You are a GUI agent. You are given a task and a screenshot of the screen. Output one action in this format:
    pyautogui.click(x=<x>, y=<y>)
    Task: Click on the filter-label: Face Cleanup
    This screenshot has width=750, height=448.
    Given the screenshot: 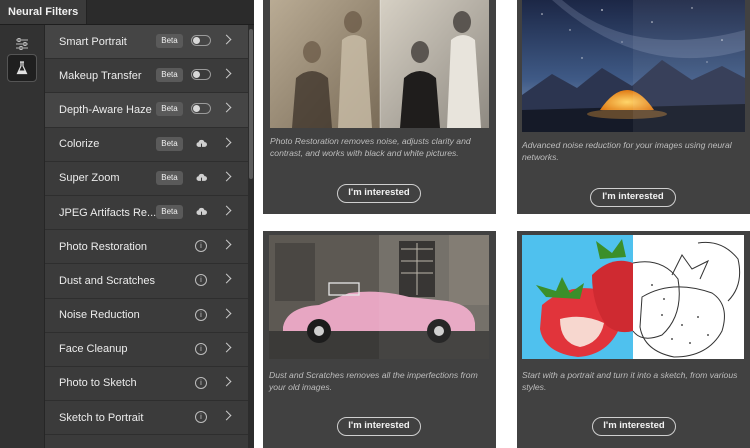 What is the action you would take?
    pyautogui.click(x=93, y=349)
    